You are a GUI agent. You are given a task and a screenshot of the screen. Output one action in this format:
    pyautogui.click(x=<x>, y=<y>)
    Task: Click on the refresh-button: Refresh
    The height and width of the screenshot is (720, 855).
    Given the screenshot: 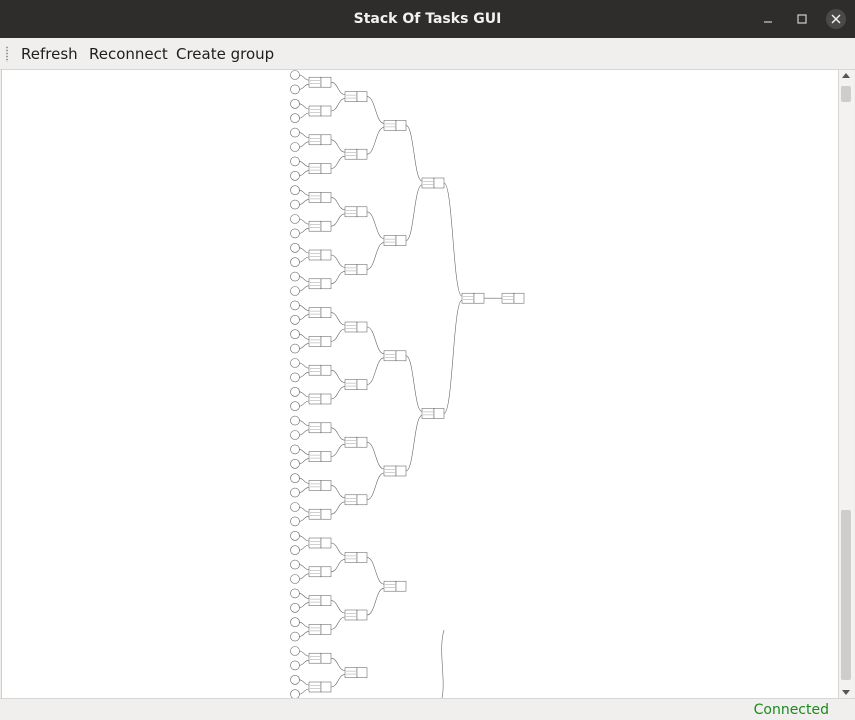 What is the action you would take?
    pyautogui.click(x=49, y=54)
    